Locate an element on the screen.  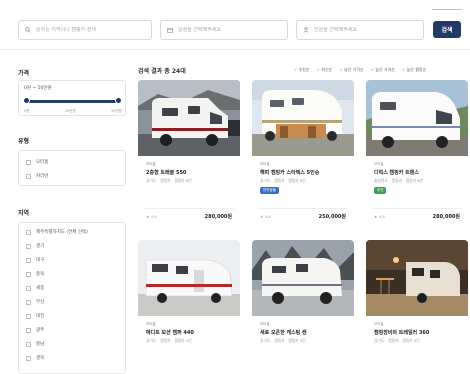
listing-name: 해피 캠핑카 스타렉스 5인승 is located at coordinates (289, 172).